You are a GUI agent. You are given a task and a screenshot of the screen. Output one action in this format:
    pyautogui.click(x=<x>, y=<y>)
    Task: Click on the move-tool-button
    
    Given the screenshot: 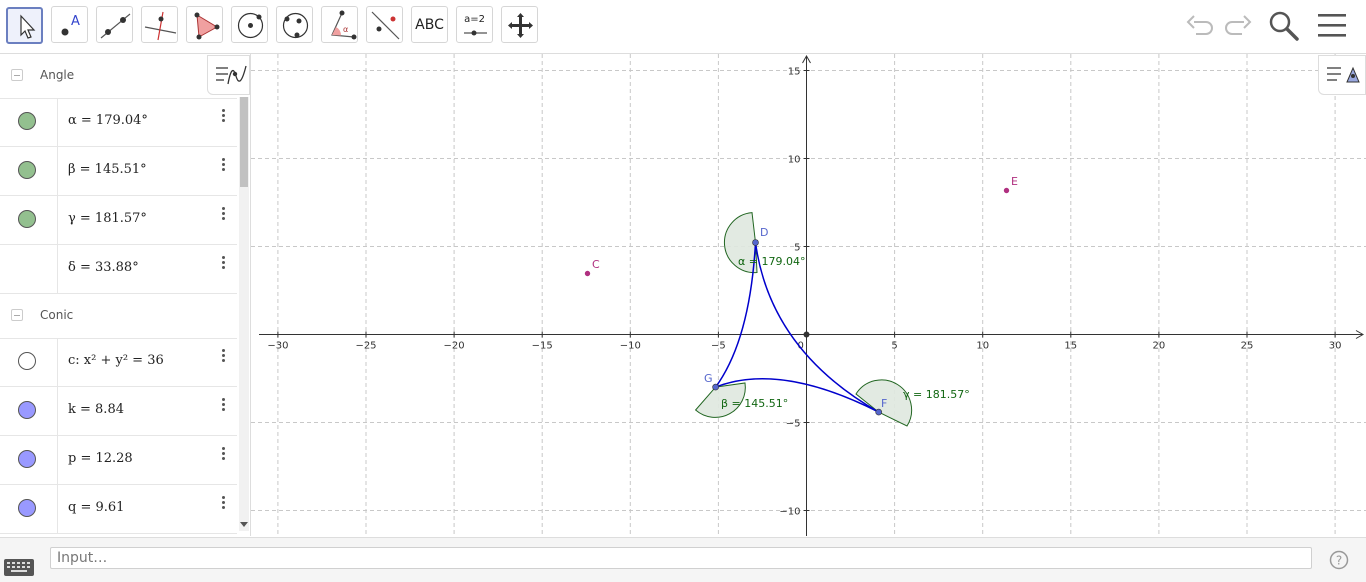 What is the action you would take?
    pyautogui.click(x=24, y=25)
    